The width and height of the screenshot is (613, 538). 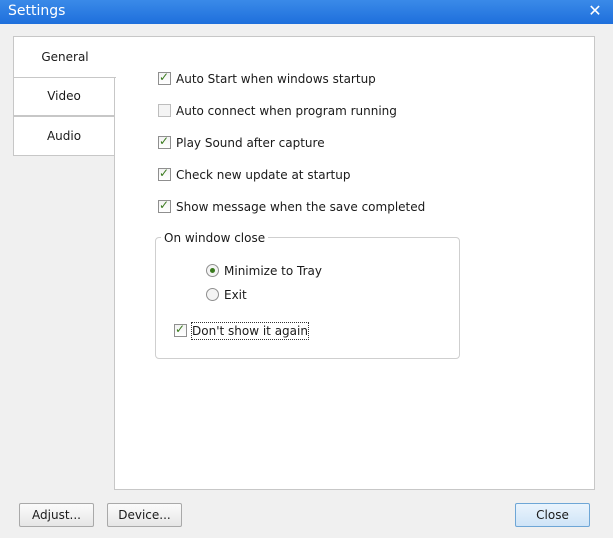 I want to click on minimize-radio, so click(x=212, y=270).